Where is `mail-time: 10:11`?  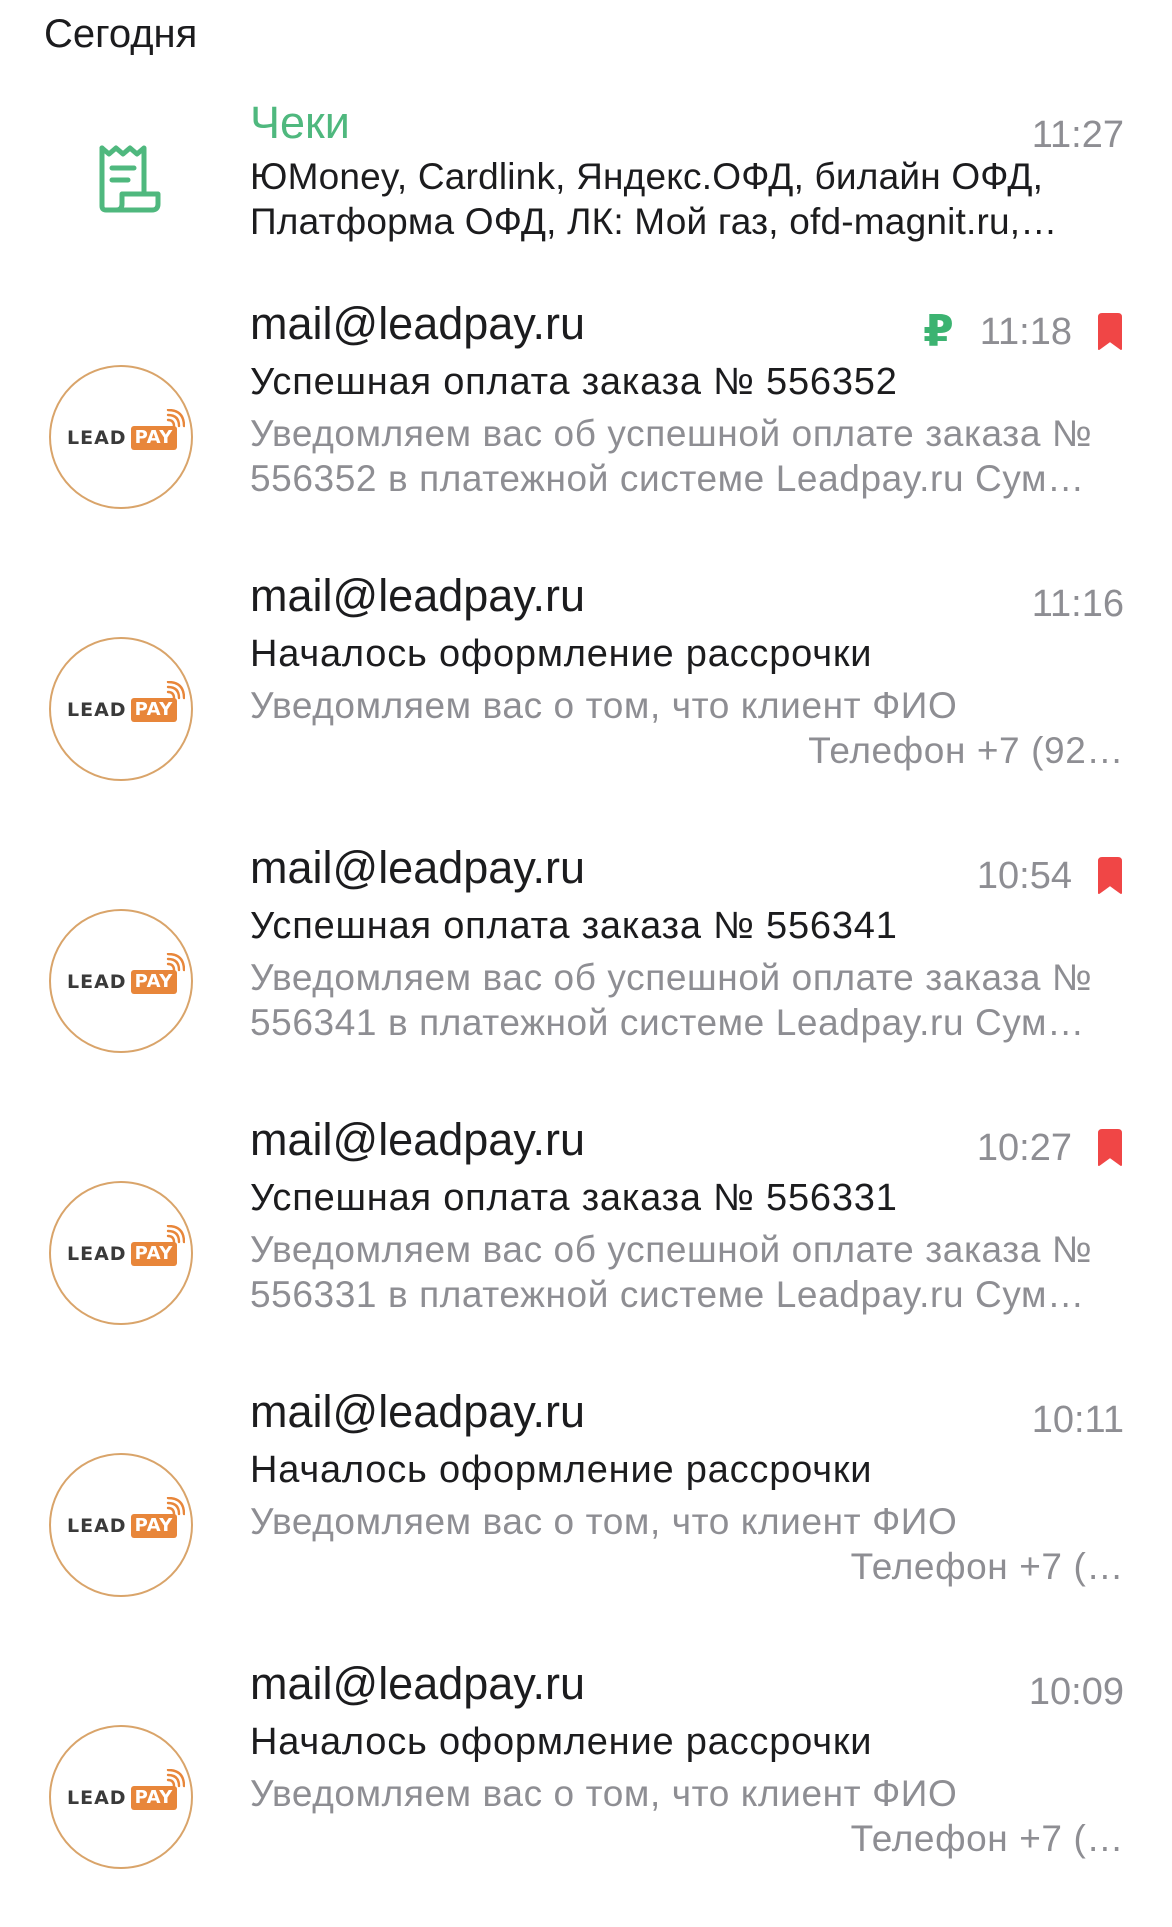 mail-time: 10:11 is located at coordinates (1077, 1420).